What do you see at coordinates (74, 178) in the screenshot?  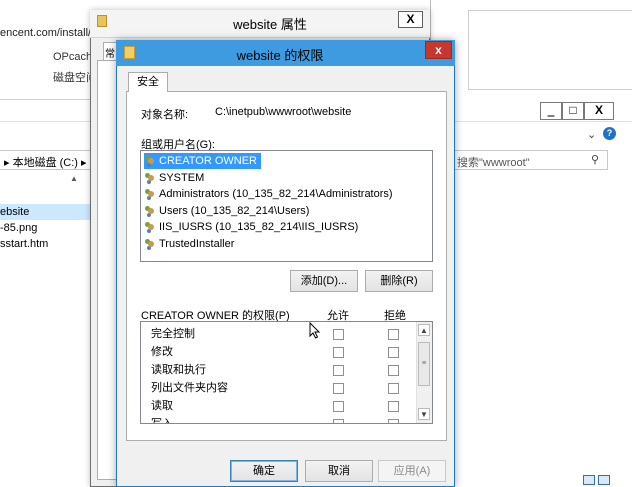 I see `sort-arrow-icon: ▲` at bounding box center [74, 178].